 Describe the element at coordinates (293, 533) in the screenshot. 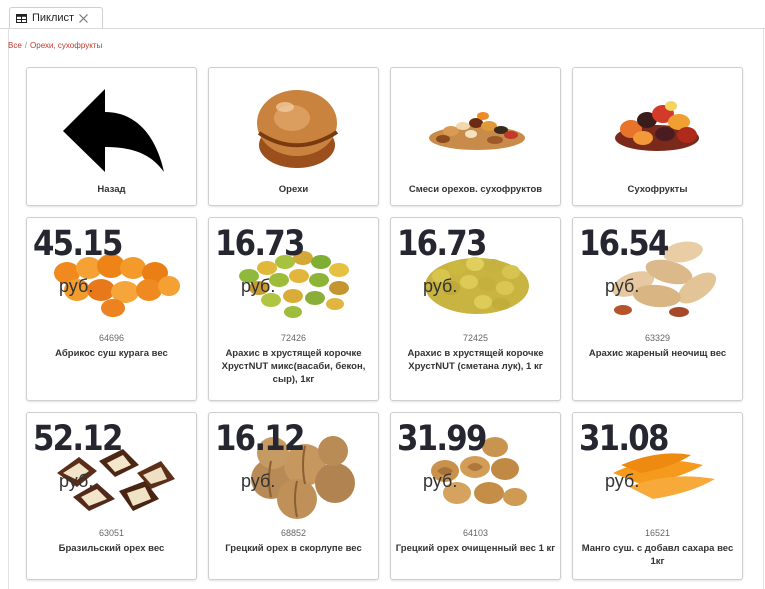

I see `product-code: 68852` at that location.